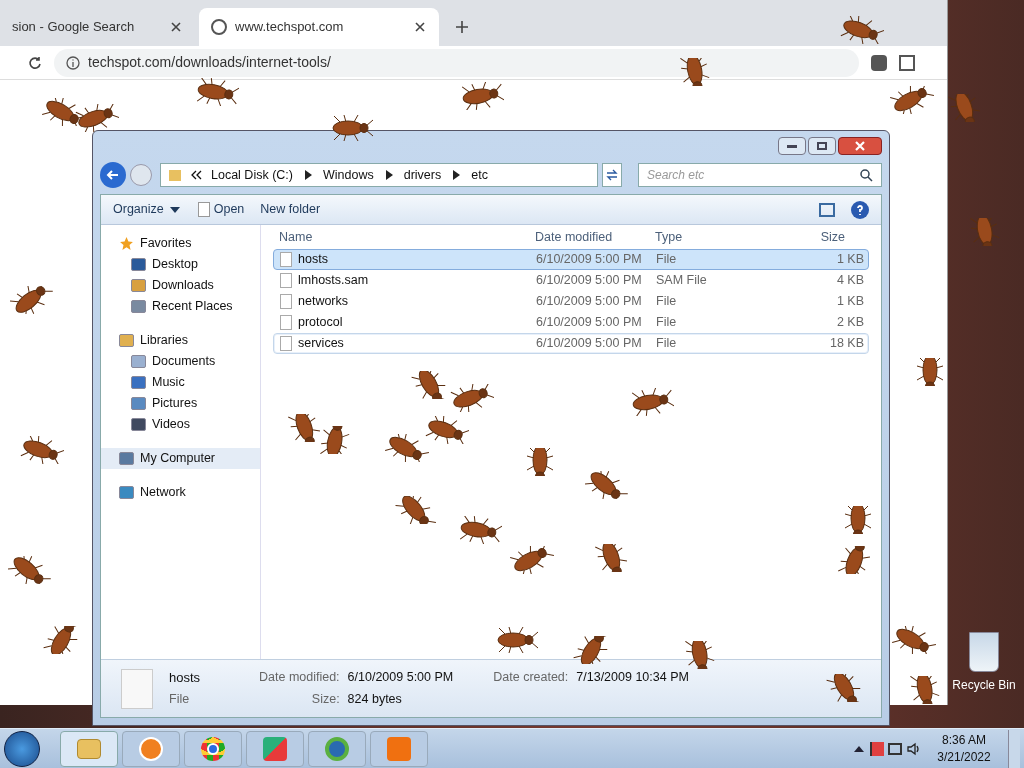 This screenshot has height=768, width=1024. Describe the element at coordinates (325, 699) in the screenshot. I see `detail-label: Size:` at that location.